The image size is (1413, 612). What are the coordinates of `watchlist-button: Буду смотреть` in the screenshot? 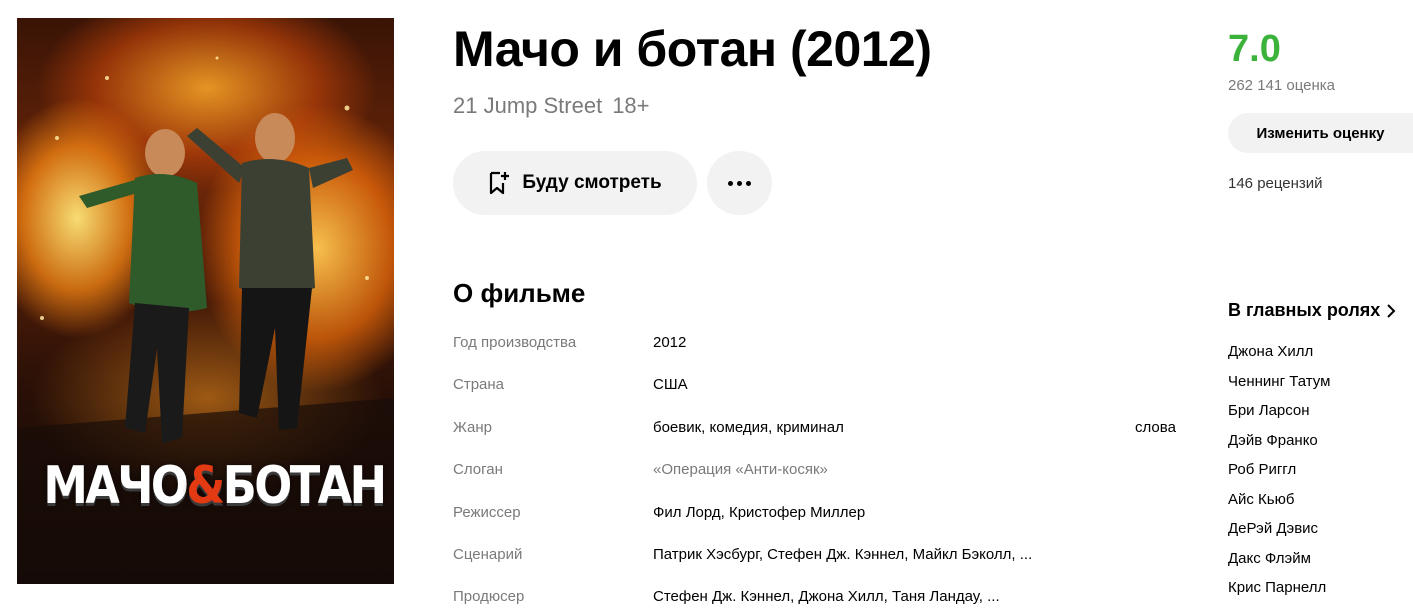 It's located at (575, 183).